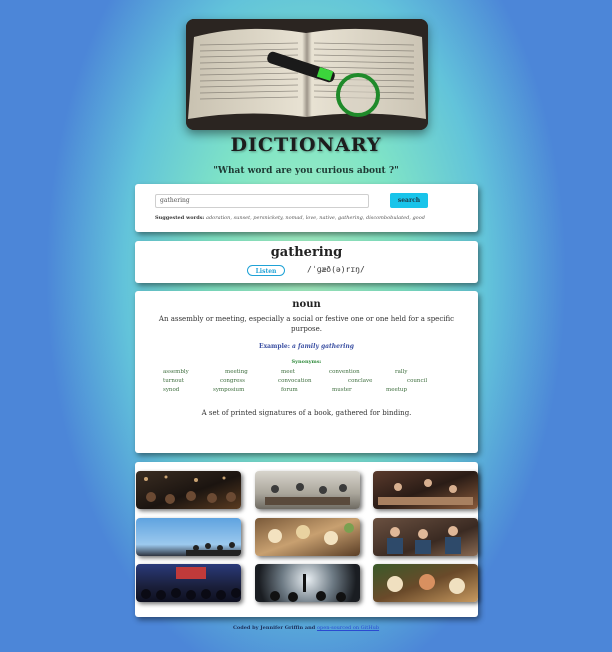 This screenshot has width=612, height=652. What do you see at coordinates (288, 372) in the screenshot?
I see `synonym-item: meet` at bounding box center [288, 372].